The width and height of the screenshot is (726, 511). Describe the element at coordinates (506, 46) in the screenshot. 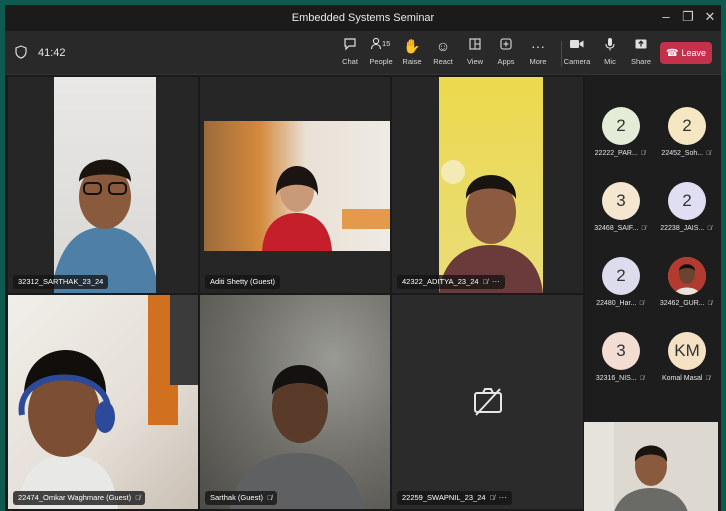

I see `apps-icon` at that location.